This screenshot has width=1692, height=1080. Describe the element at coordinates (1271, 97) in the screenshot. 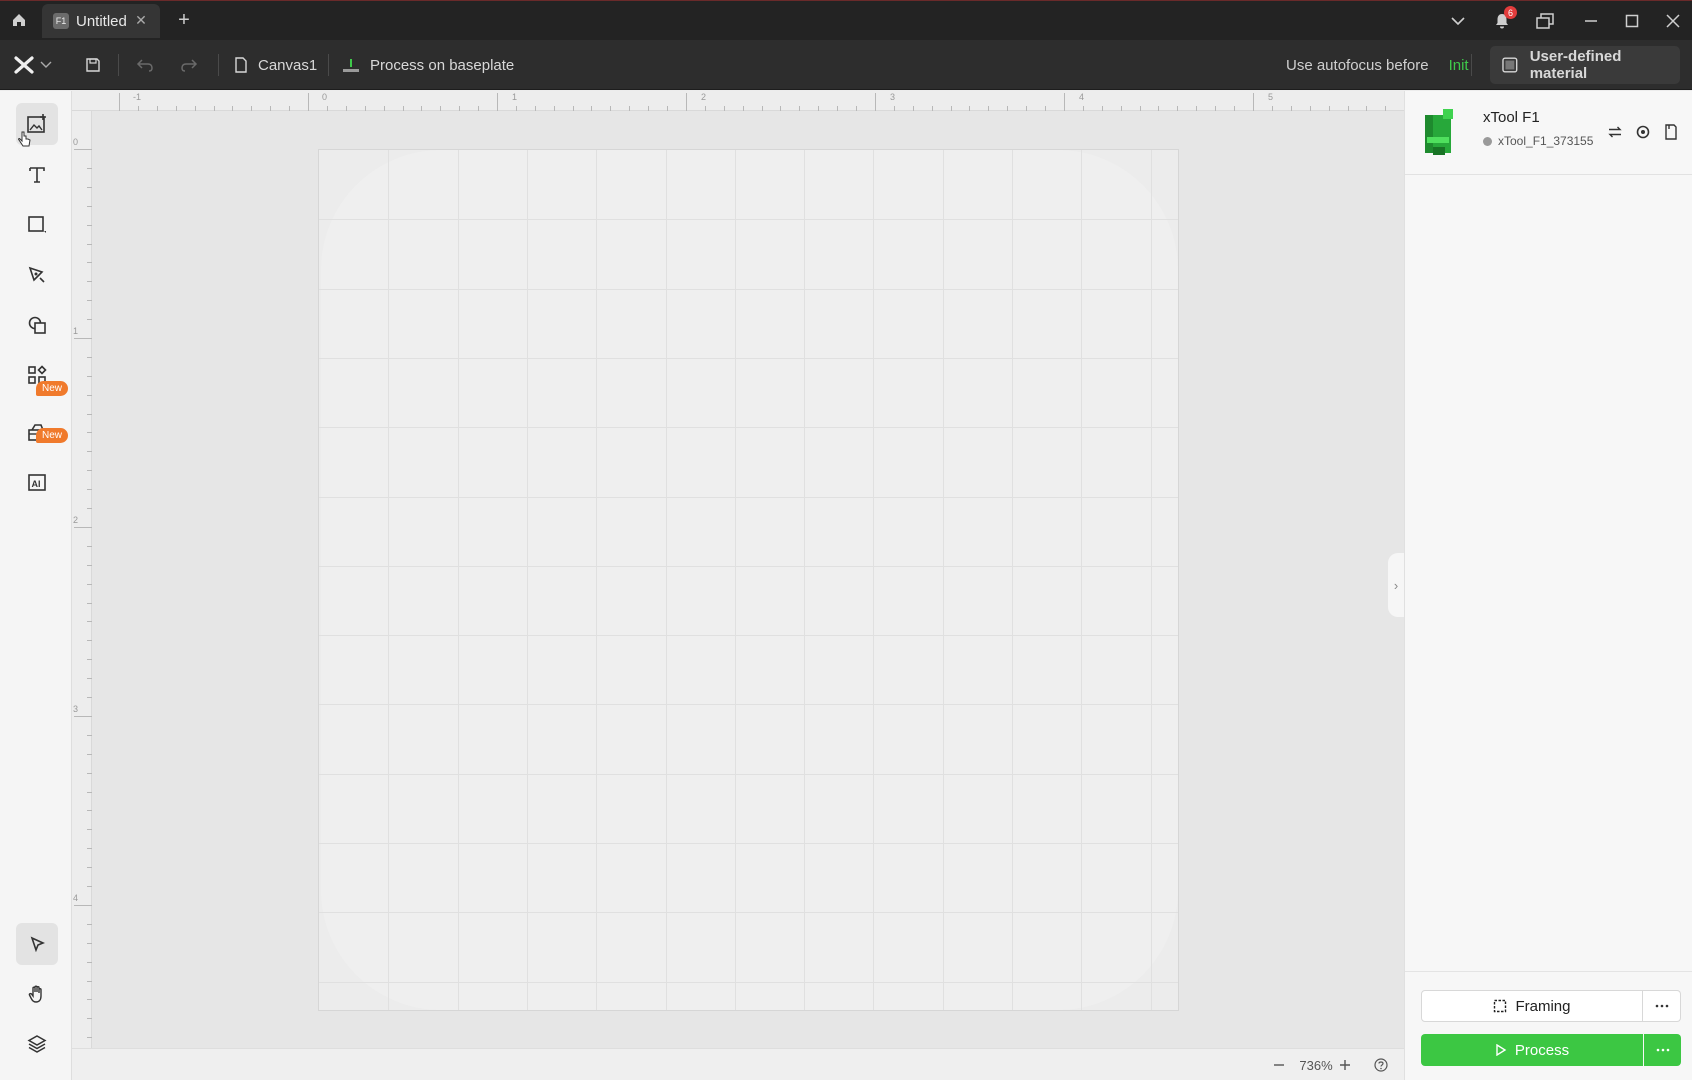

I see `ruler-label: 5` at that location.